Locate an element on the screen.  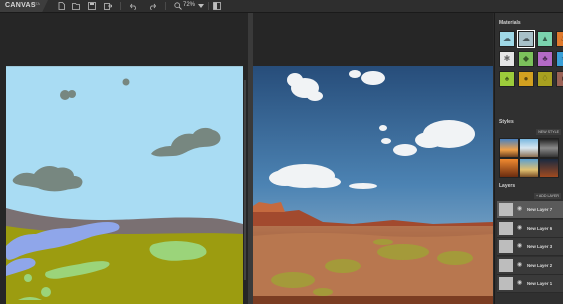
layer-item: ◉ New Layer 2 is located at coordinates (530, 265).